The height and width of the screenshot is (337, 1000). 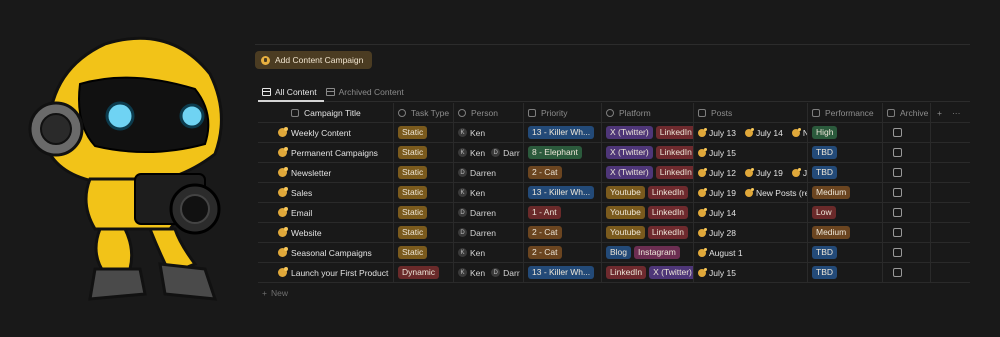 I want to click on column-header-archive: Archive, so click(x=907, y=112).